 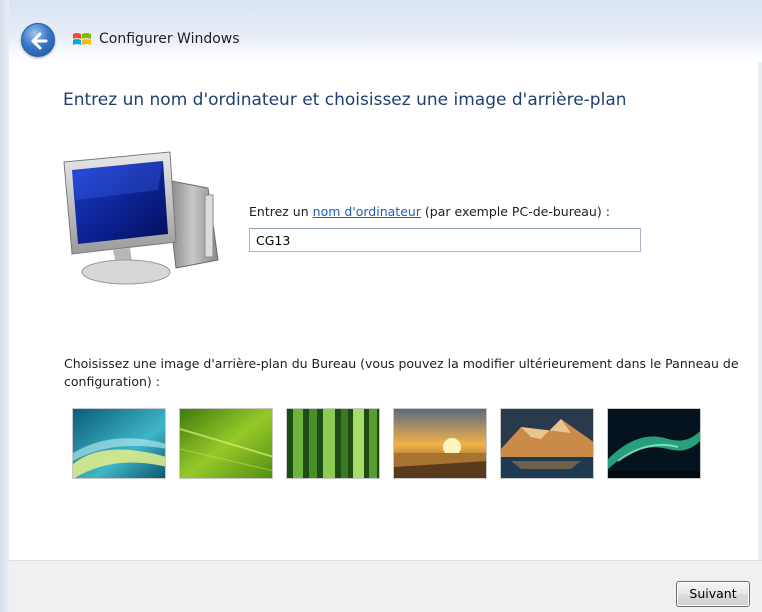 What do you see at coordinates (654, 443) in the screenshot?
I see `thumbnail-northern-lights` at bounding box center [654, 443].